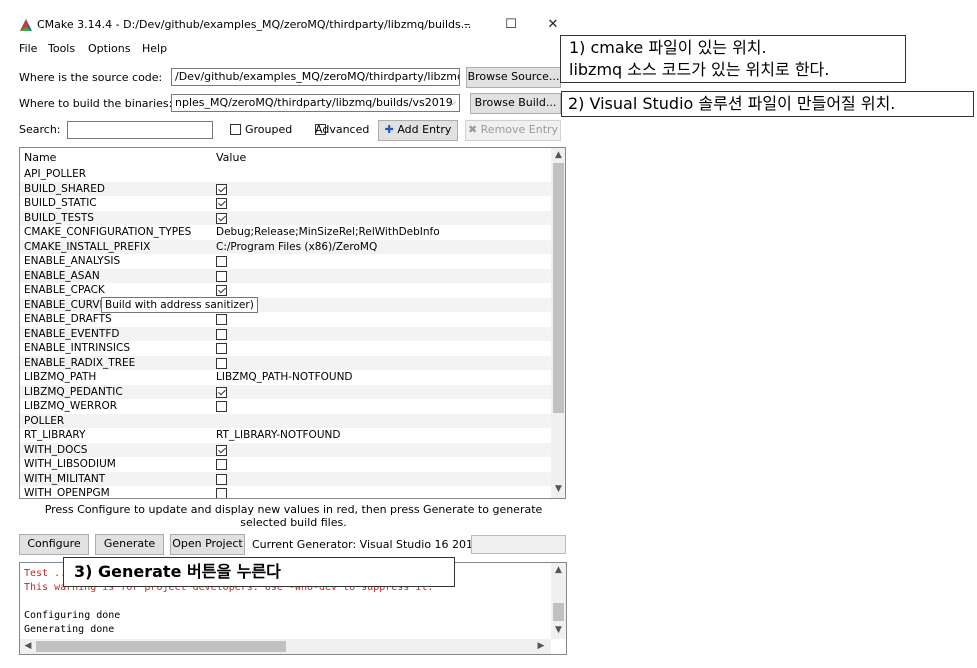 This screenshot has width=977, height=668. I want to click on entry-name: LIBZMQ_WERROR, so click(71, 406).